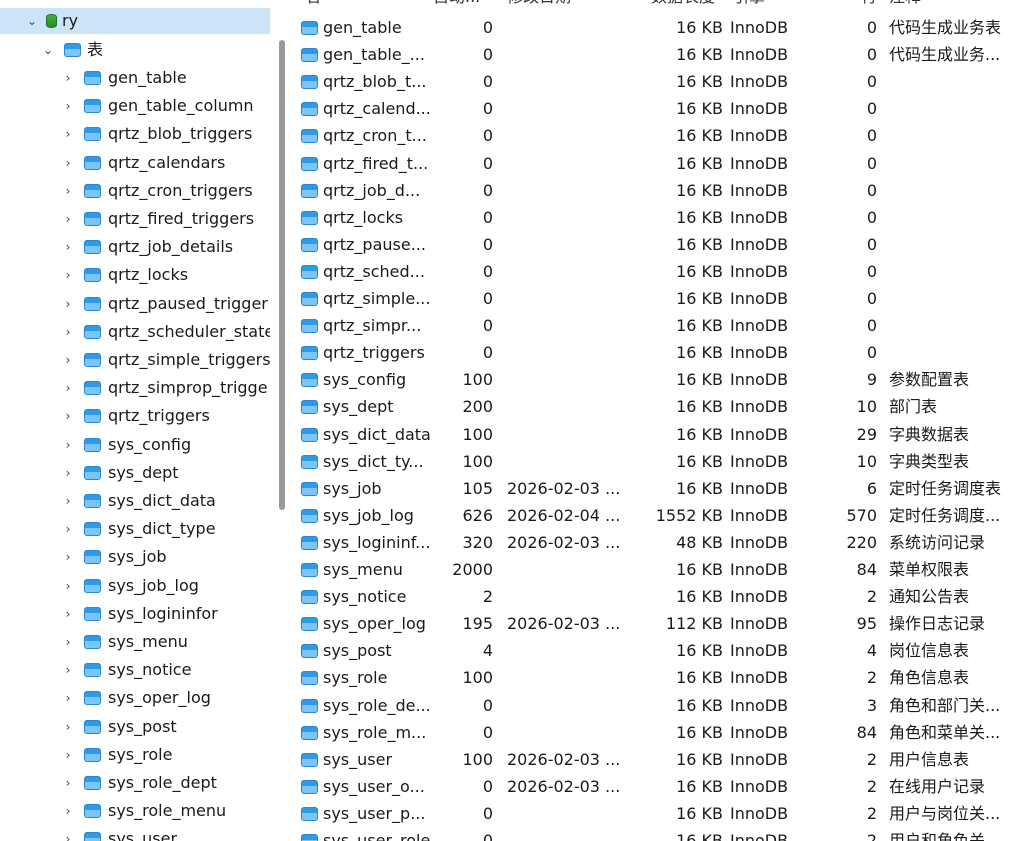 This screenshot has height=841, width=1016. I want to click on tree-node-table: › qrtz_cron_triggers, so click(135, 191).